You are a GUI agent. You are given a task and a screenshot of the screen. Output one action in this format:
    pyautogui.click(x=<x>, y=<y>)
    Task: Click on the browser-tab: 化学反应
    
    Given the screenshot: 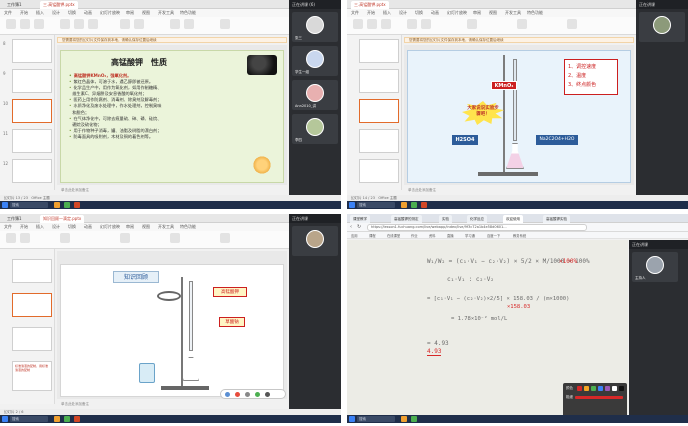 What is the action you would take?
    pyautogui.click(x=477, y=219)
    